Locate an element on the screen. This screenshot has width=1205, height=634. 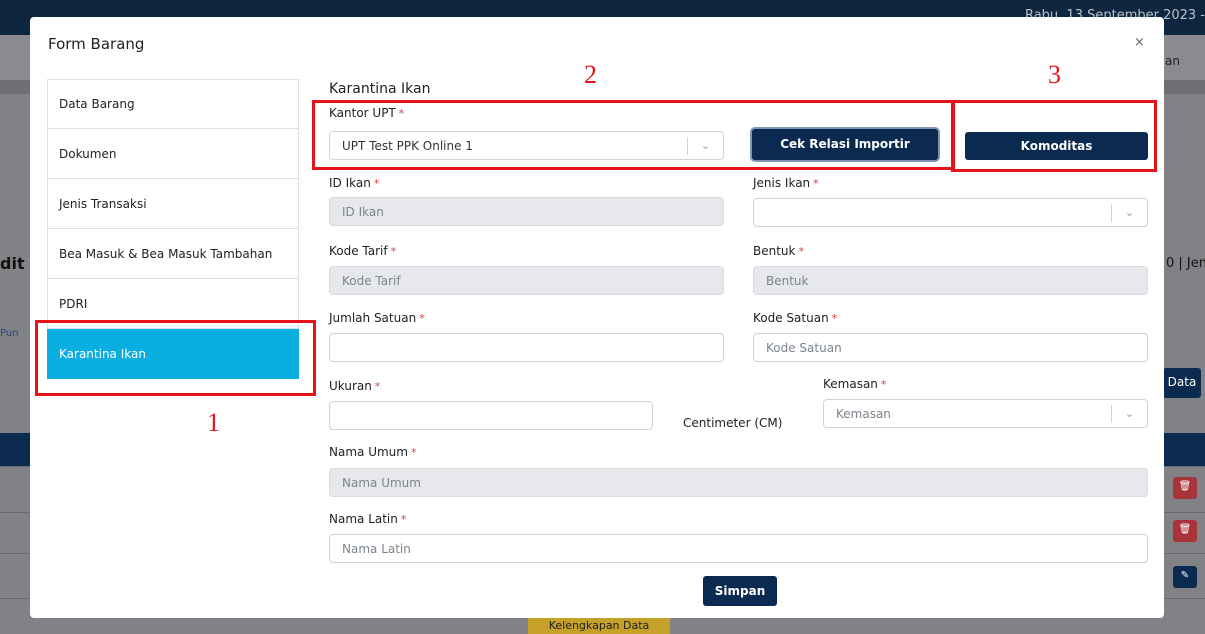
jumlah-satuan-input is located at coordinates (526, 347).